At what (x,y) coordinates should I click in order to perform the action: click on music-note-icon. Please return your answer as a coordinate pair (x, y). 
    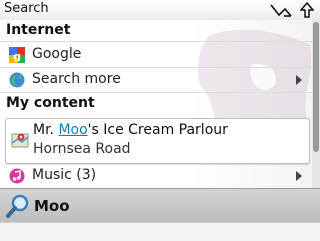
    Looking at the image, I should click on (17, 176).